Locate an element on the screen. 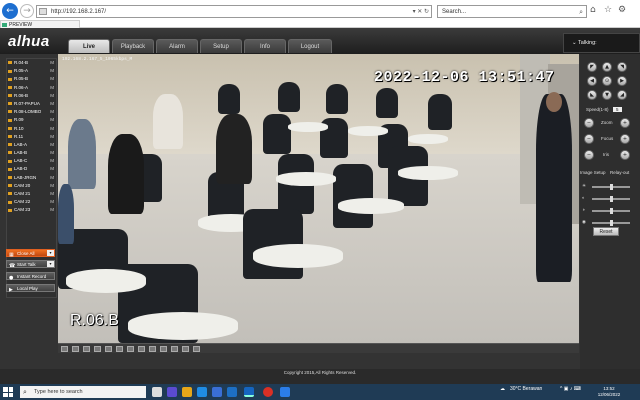  channel-item: R.05-A M is located at coordinates (31, 71).